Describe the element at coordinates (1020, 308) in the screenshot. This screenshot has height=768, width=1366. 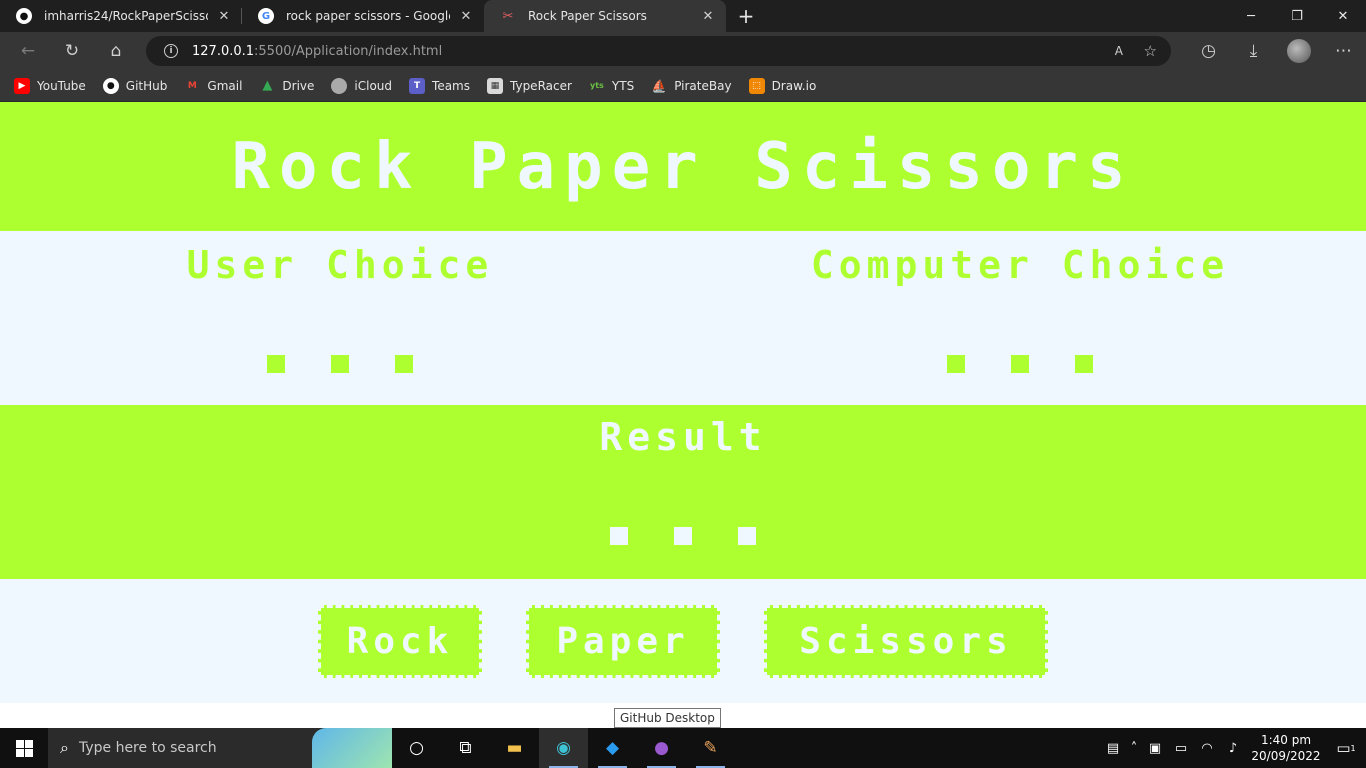
I see `computer-choice-column: Computer Choice` at that location.